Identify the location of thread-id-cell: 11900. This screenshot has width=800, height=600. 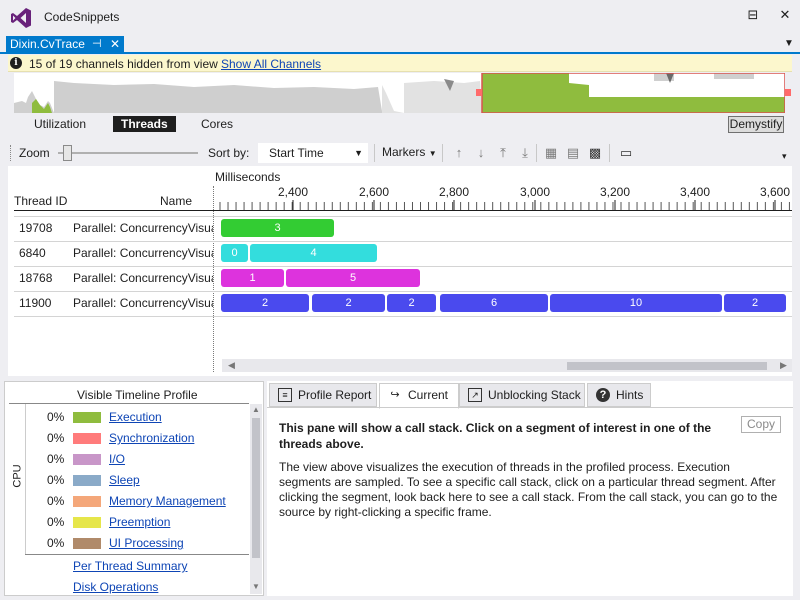
(35, 303).